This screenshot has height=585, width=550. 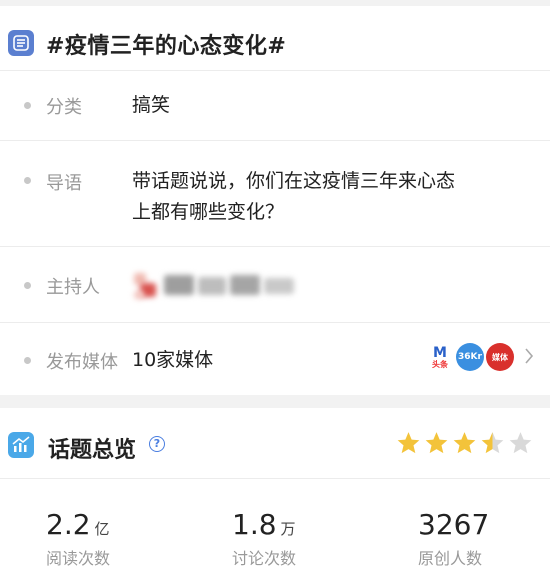 What do you see at coordinates (151, 105) in the screenshot?
I see `category-value: 搞笑` at bounding box center [151, 105].